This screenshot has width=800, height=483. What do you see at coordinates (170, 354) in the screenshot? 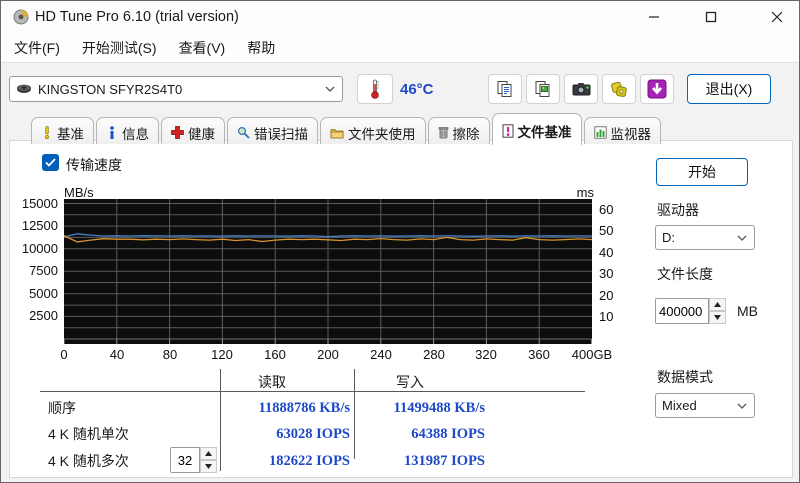
I see `x-tick-label: 80` at bounding box center [170, 354].